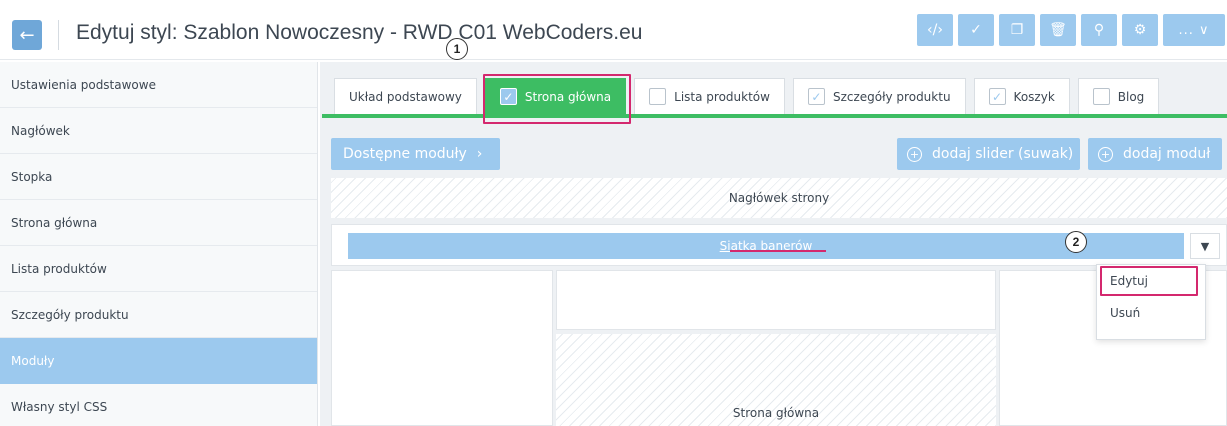 Image resolution: width=1227 pixels, height=426 pixels. I want to click on tab-label: Koszyk, so click(1034, 96).